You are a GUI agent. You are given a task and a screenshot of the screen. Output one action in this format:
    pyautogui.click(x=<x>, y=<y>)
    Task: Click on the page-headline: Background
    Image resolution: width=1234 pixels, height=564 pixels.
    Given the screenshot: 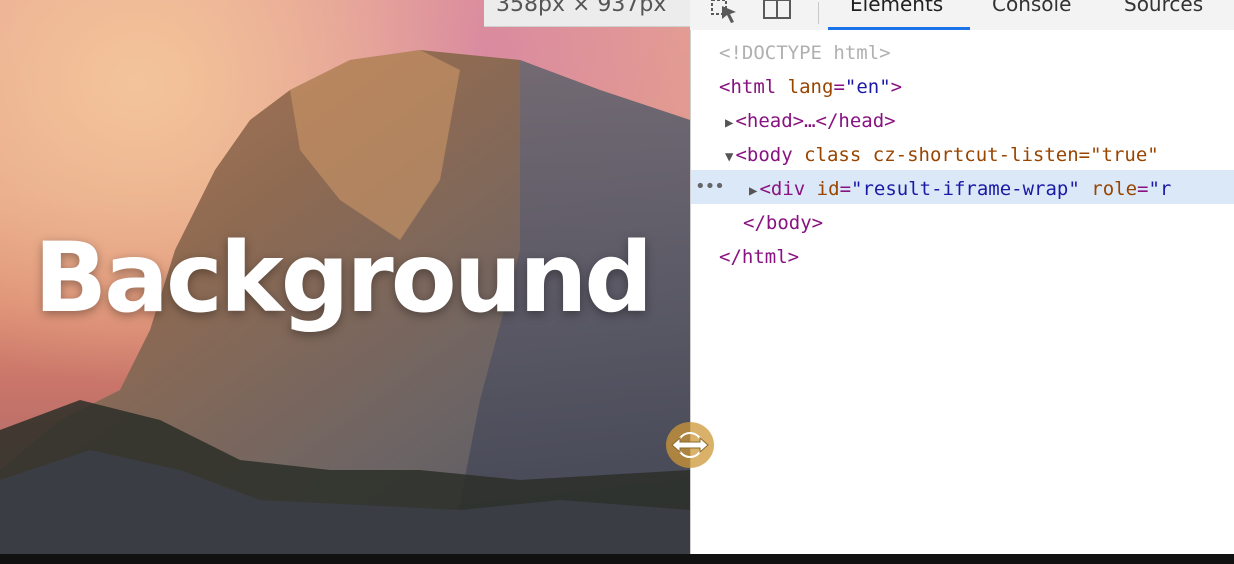 What is the action you would take?
    pyautogui.click(x=343, y=278)
    